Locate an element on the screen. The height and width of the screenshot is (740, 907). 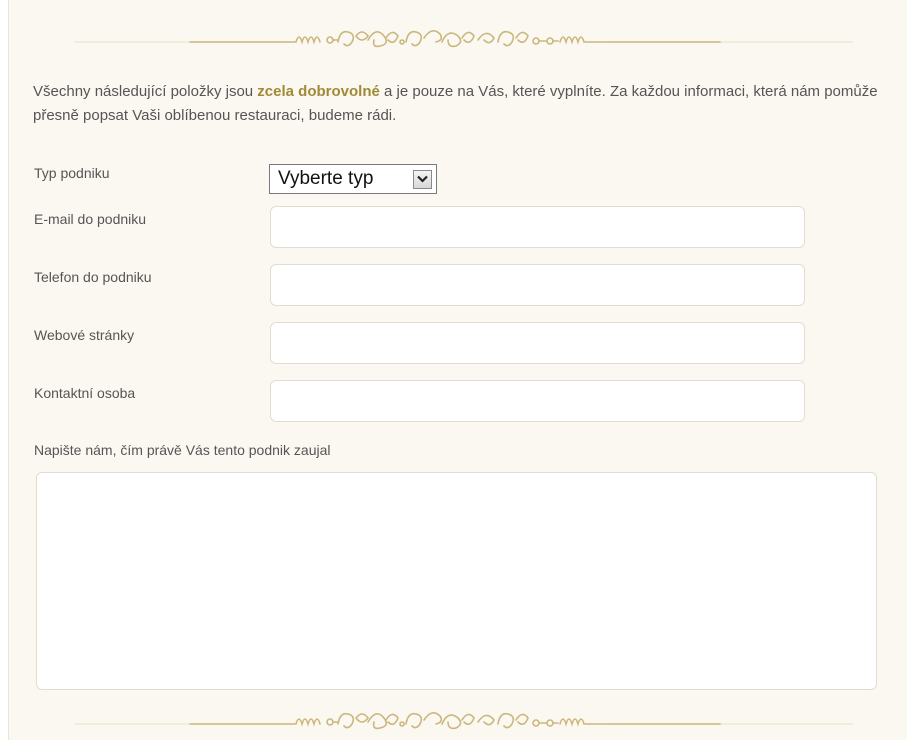
chevron-down-icon is located at coordinates (422, 179).